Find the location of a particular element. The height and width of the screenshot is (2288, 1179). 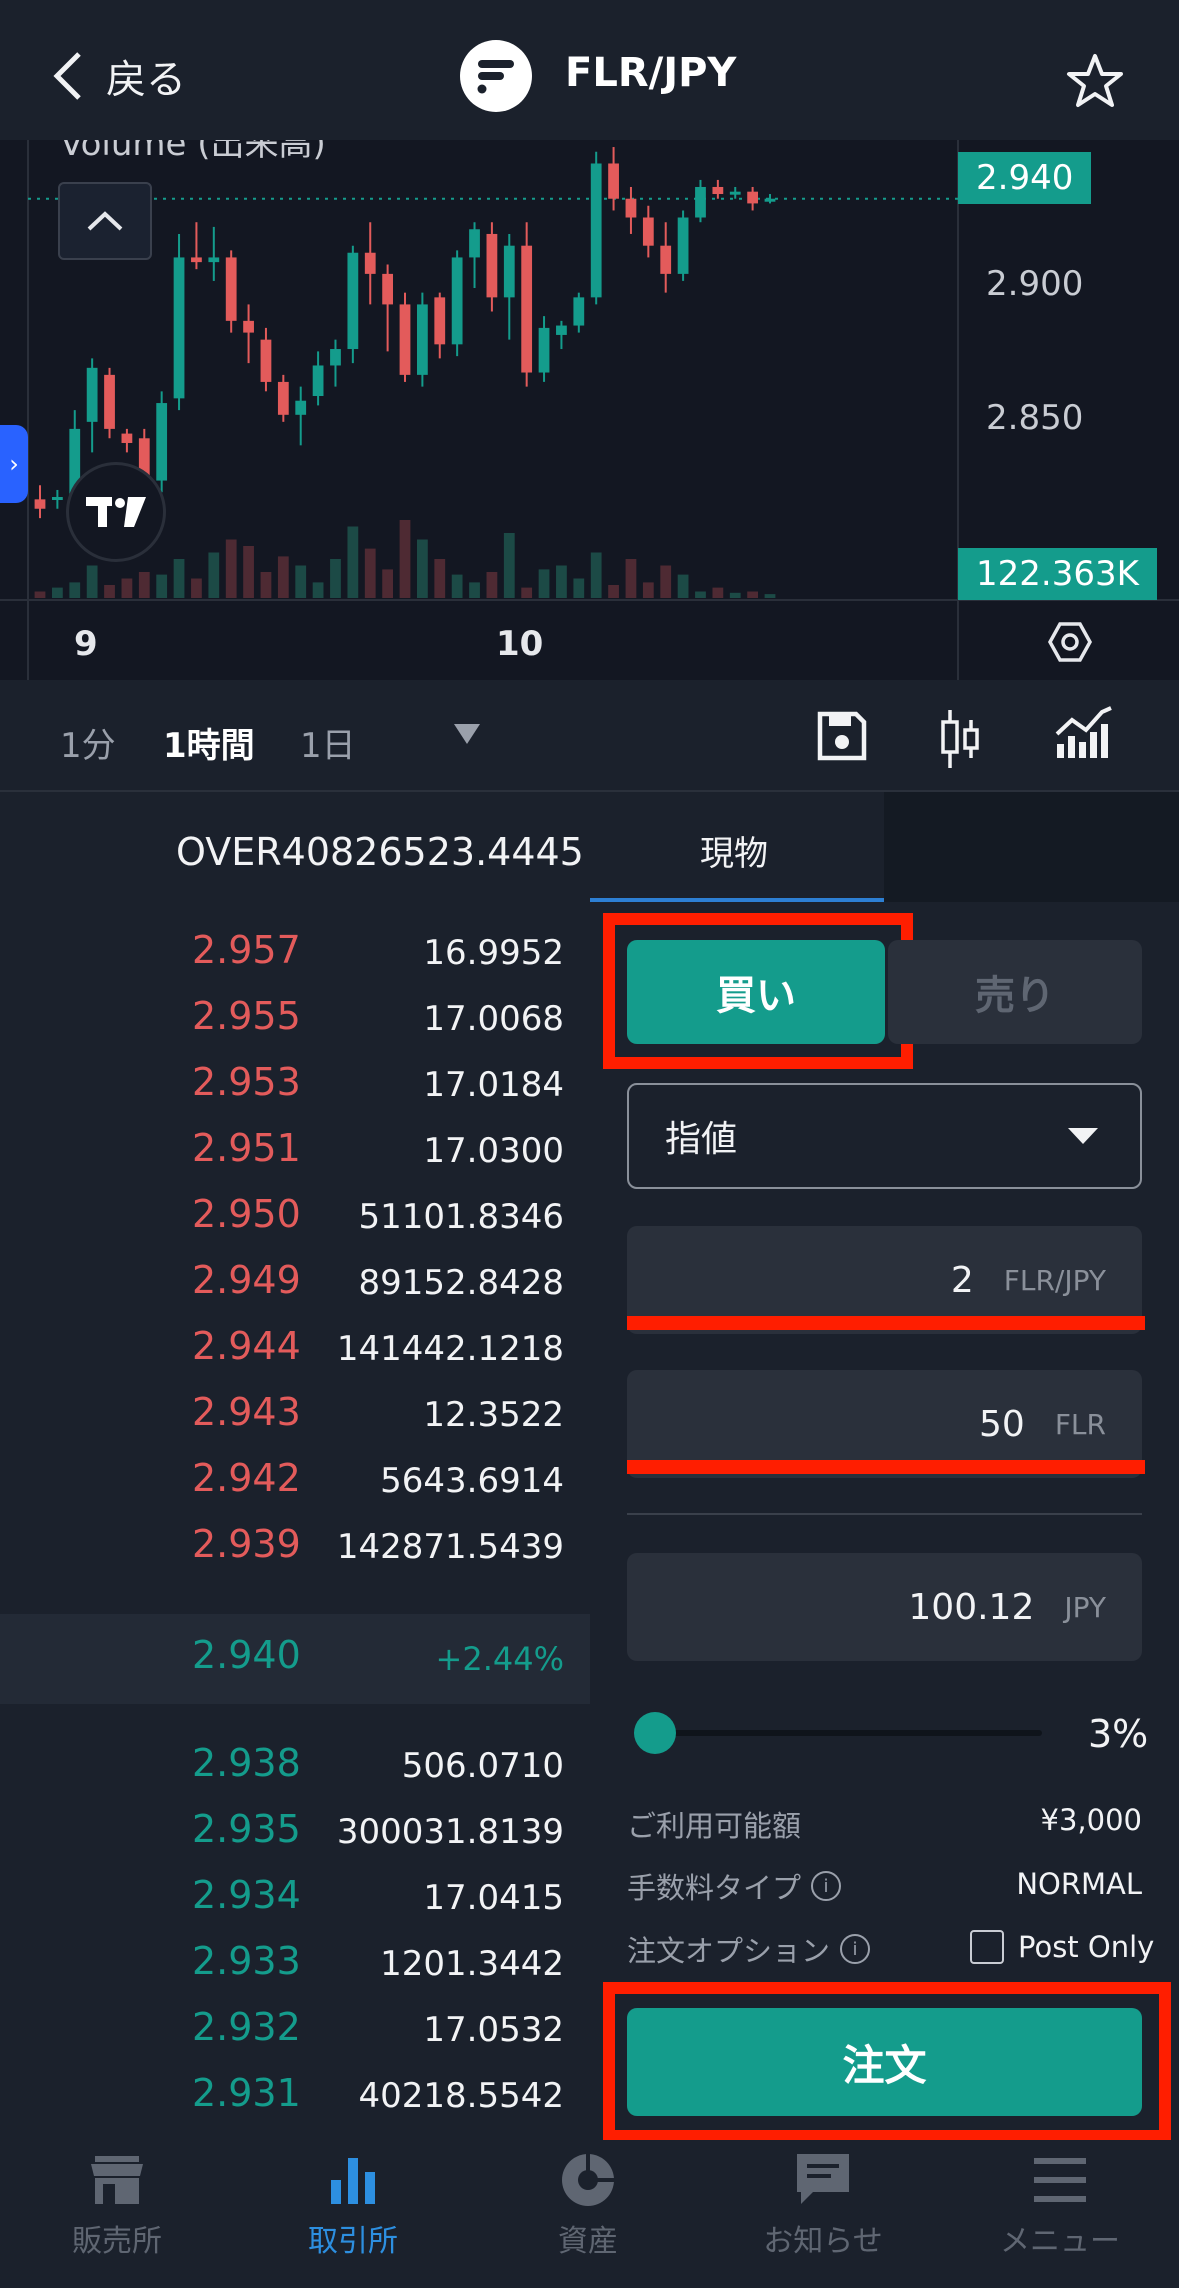

bid-quantity: 506.0710 is located at coordinates (483, 1766).